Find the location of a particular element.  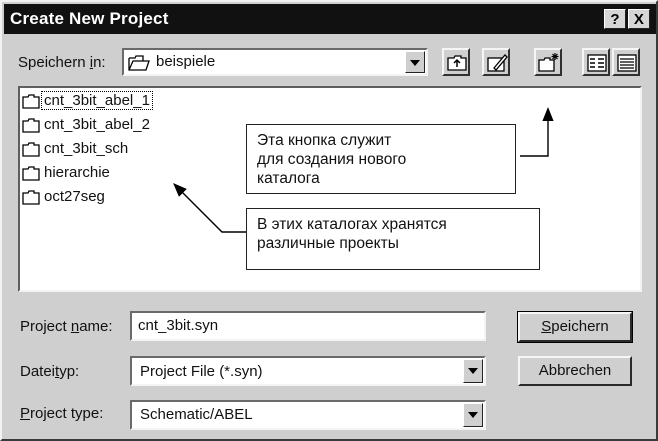

new-folder-icon is located at coordinates (548, 62).